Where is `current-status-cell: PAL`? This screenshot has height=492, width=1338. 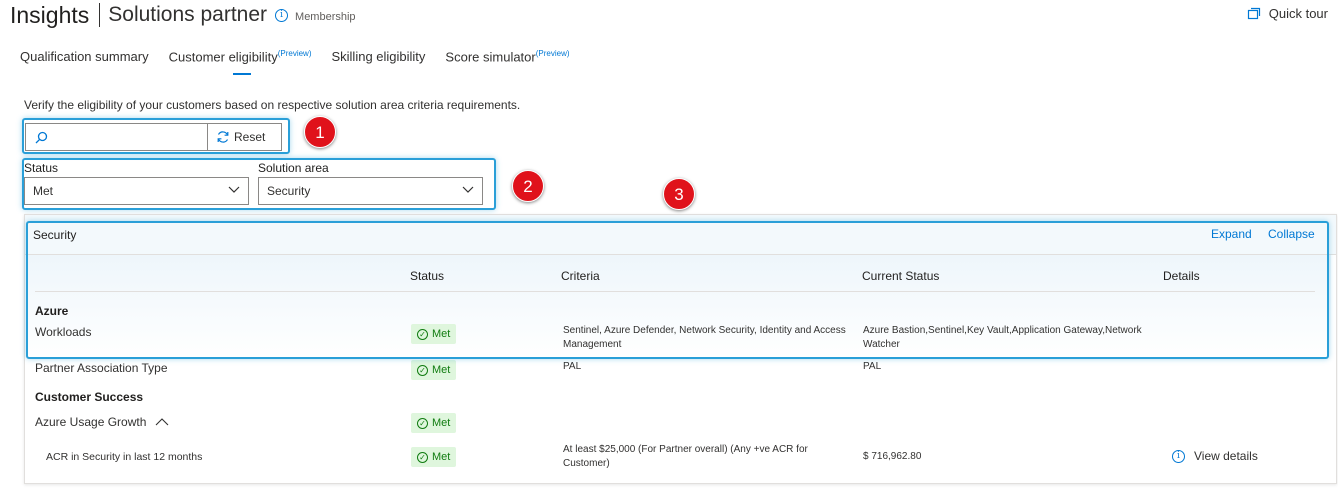
current-status-cell: PAL is located at coordinates (872, 366).